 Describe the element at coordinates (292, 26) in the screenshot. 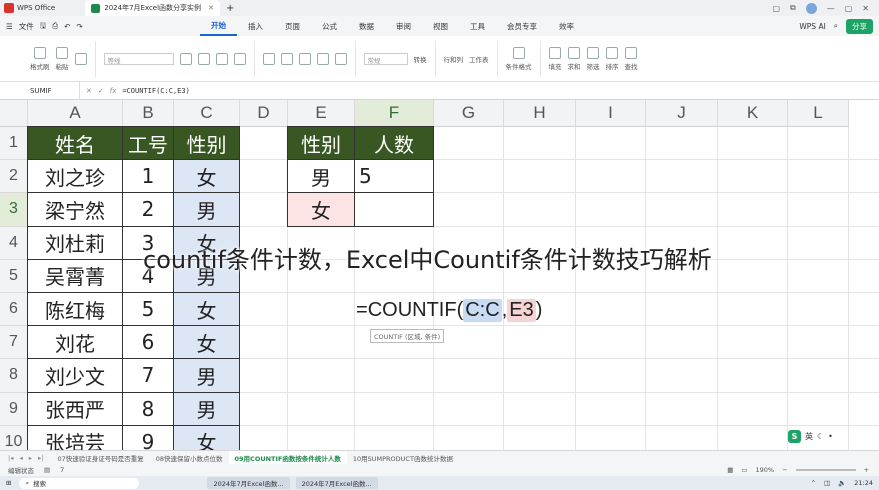

I see `tab-2: 页面` at that location.